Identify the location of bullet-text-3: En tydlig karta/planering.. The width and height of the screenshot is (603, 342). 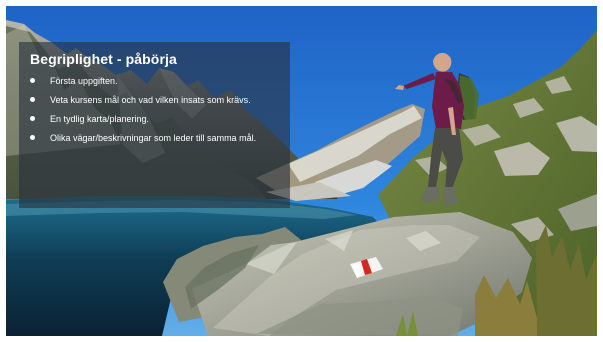
(100, 119).